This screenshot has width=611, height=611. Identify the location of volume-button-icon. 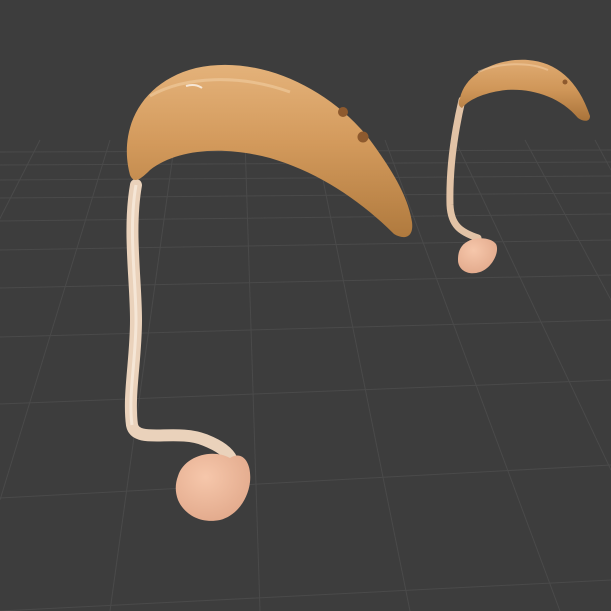
(343, 112).